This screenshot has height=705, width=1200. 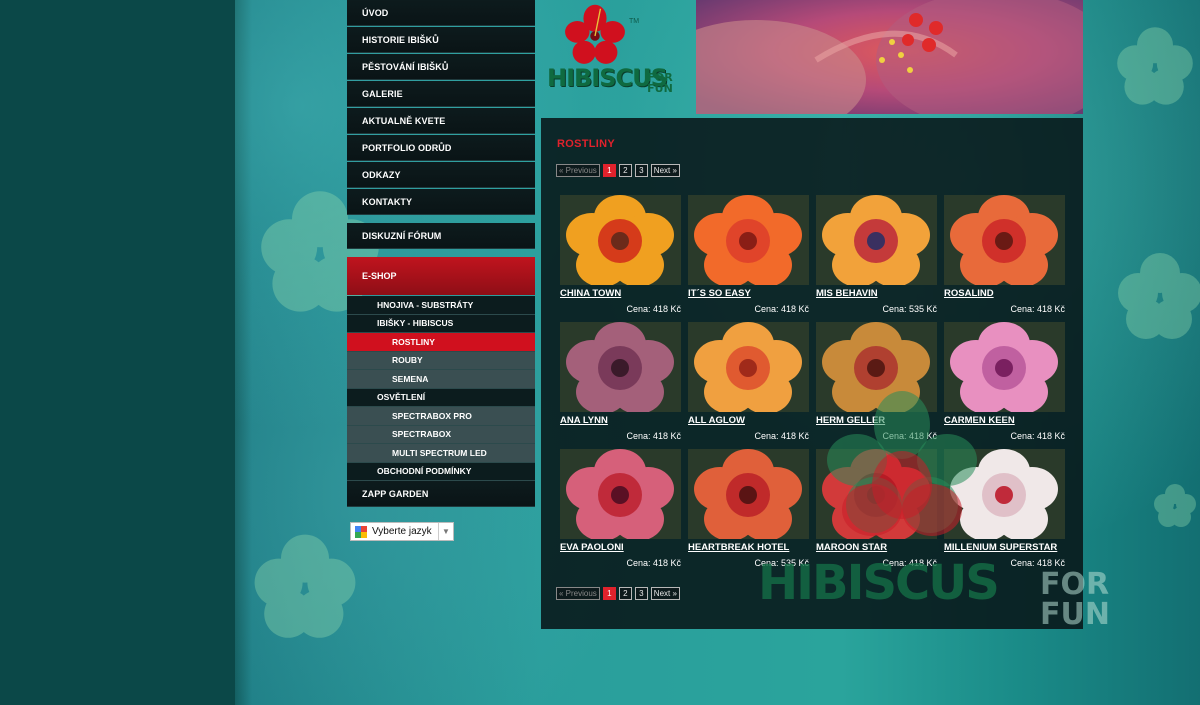 What do you see at coordinates (441, 236) in the screenshot?
I see `nav-item-forum: DISKUZNÍ FÓRUM` at bounding box center [441, 236].